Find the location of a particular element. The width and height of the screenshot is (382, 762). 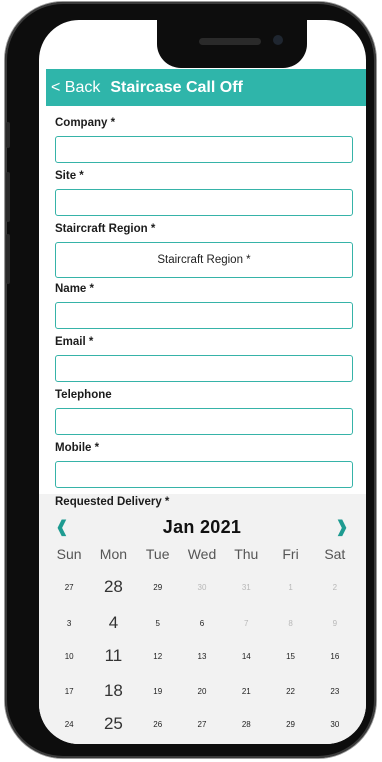

calendar-day: 7 is located at coordinates (246, 623).